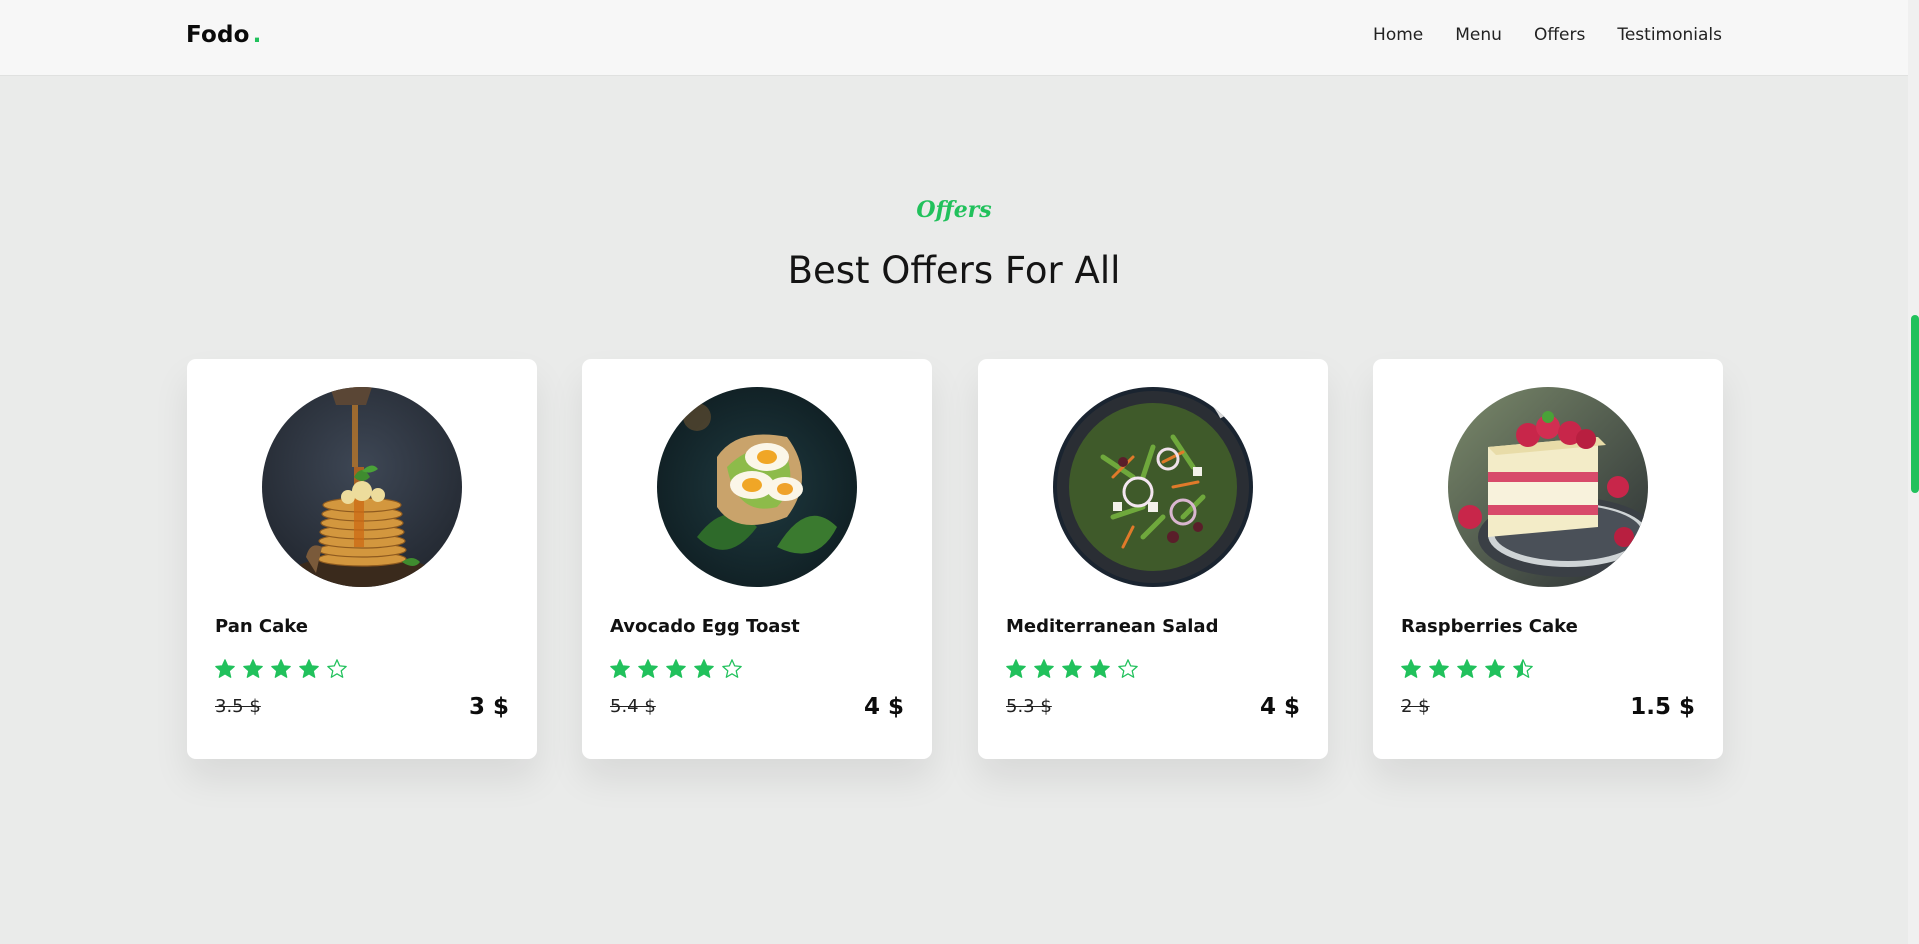 The height and width of the screenshot is (944, 1919). I want to click on offer-card: Raspberries Cake 2 $ 1.5 $, so click(1548, 559).